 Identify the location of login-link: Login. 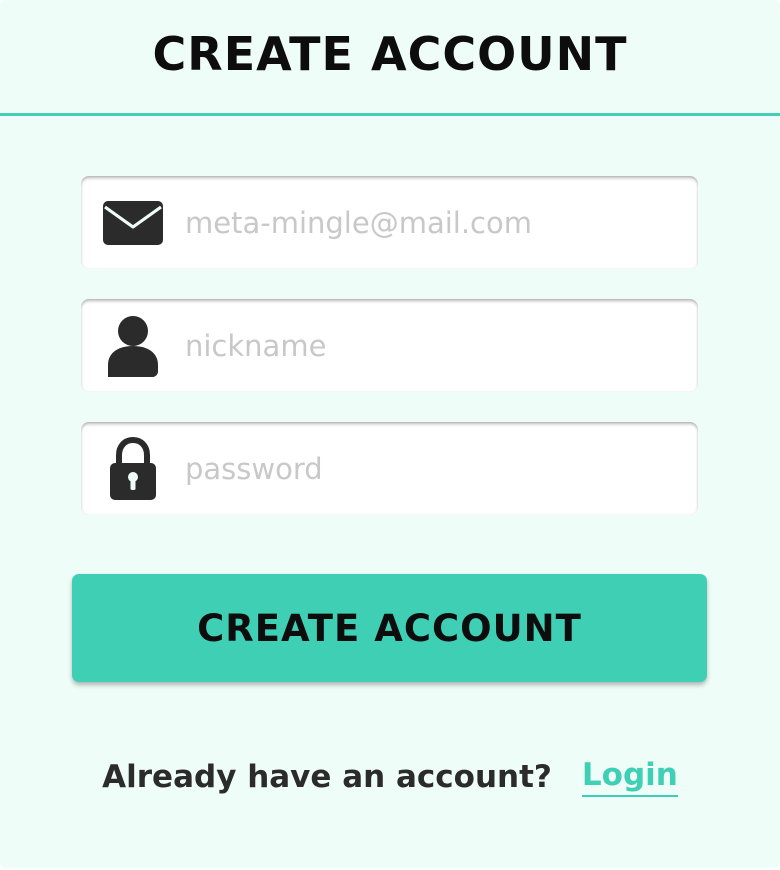
(629, 777).